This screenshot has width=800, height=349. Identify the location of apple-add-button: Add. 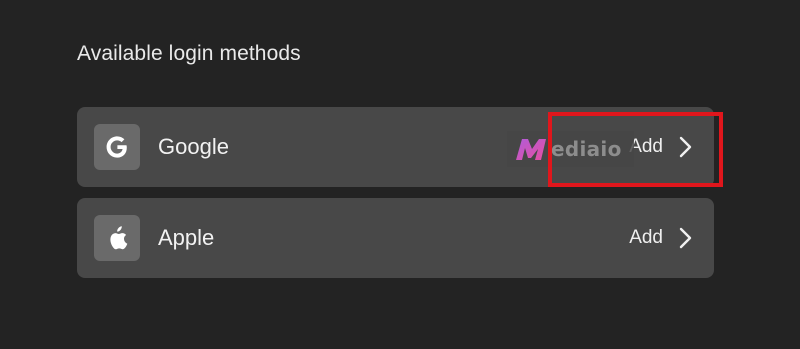
(646, 238).